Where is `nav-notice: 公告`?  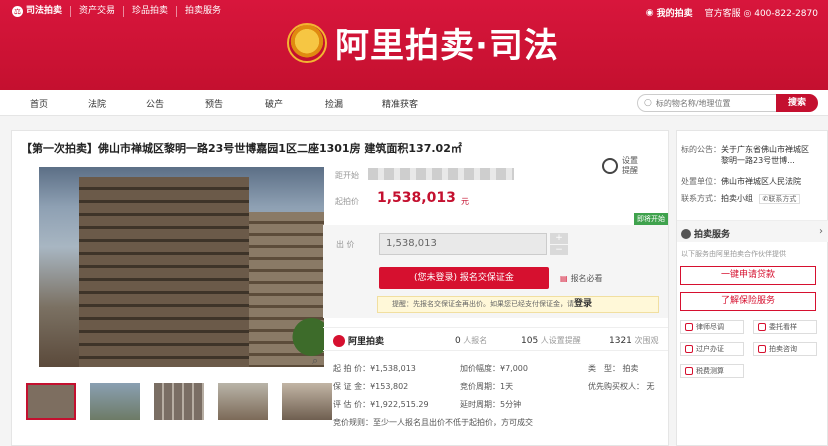 nav-notice: 公告 is located at coordinates (155, 103).